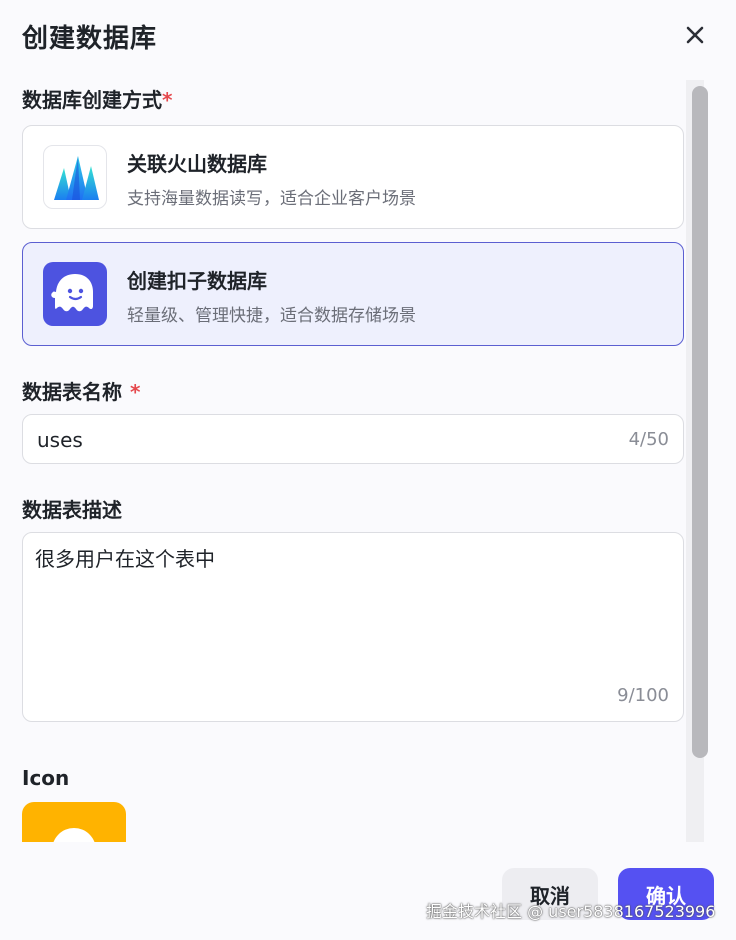 Image resolution: width=736 pixels, height=940 pixels. I want to click on watermark: 掘金技术社区 @ user5838167523996, so click(571, 911).